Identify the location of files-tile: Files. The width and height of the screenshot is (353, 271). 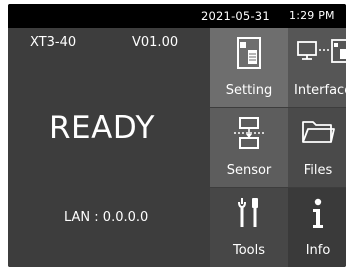
(317, 147).